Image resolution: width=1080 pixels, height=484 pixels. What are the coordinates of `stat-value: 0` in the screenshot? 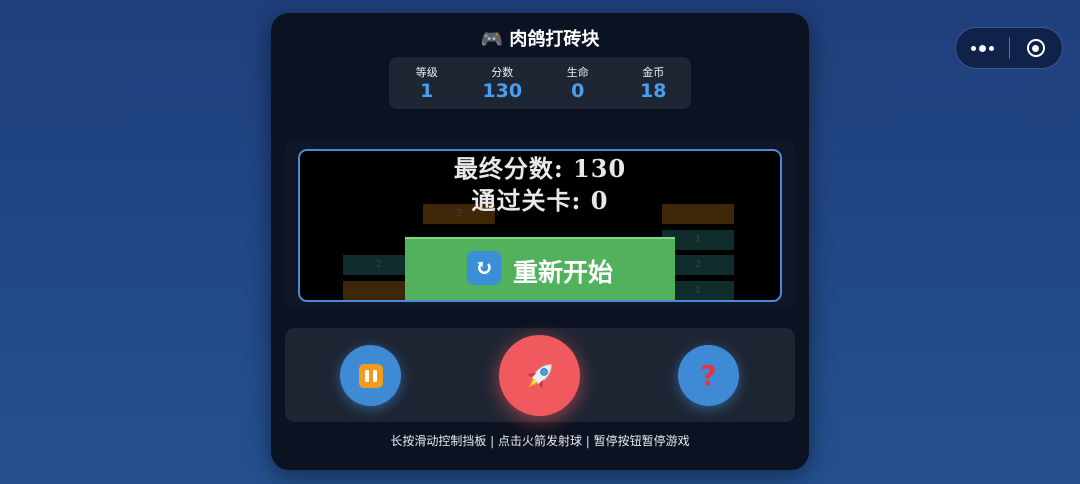 It's located at (578, 91).